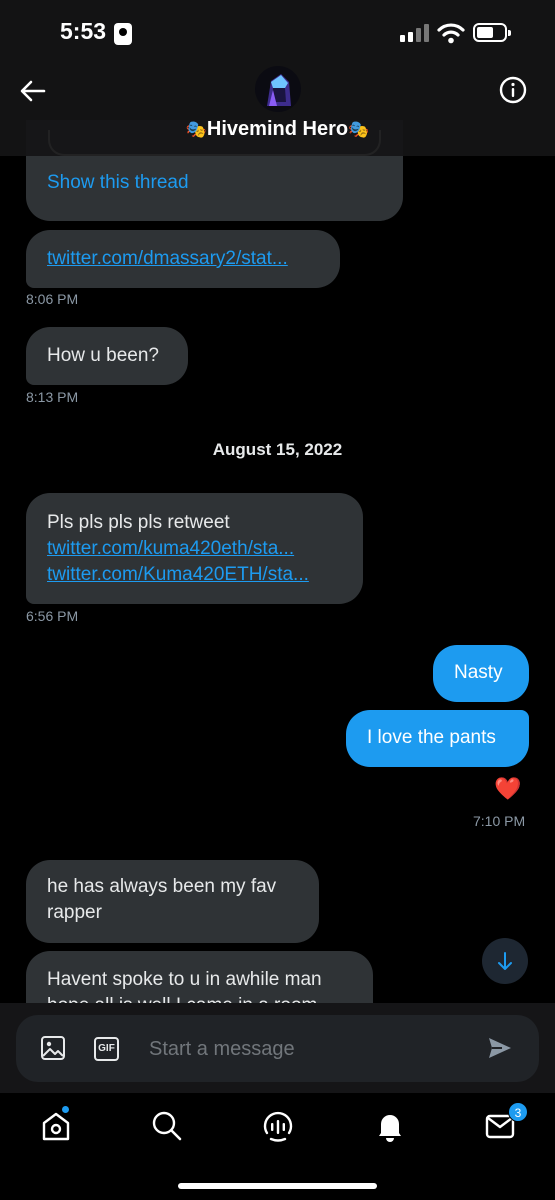  What do you see at coordinates (431, 737) in the screenshot?
I see `message-text: I love the pants` at bounding box center [431, 737].